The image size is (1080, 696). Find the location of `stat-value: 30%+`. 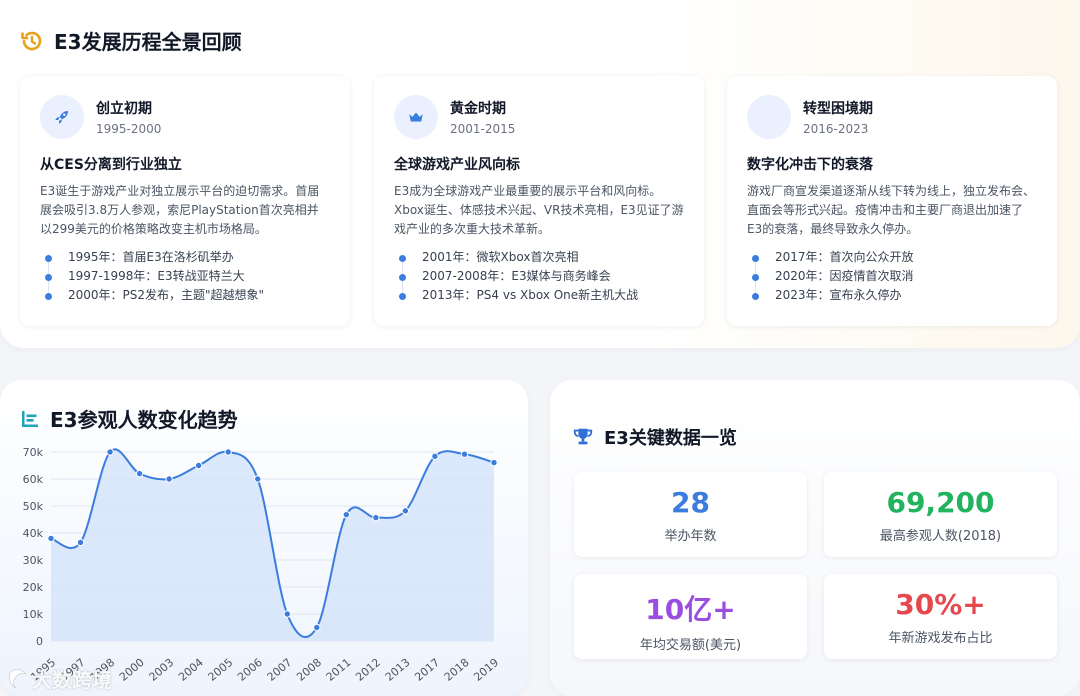

stat-value: 30%+ is located at coordinates (940, 604).